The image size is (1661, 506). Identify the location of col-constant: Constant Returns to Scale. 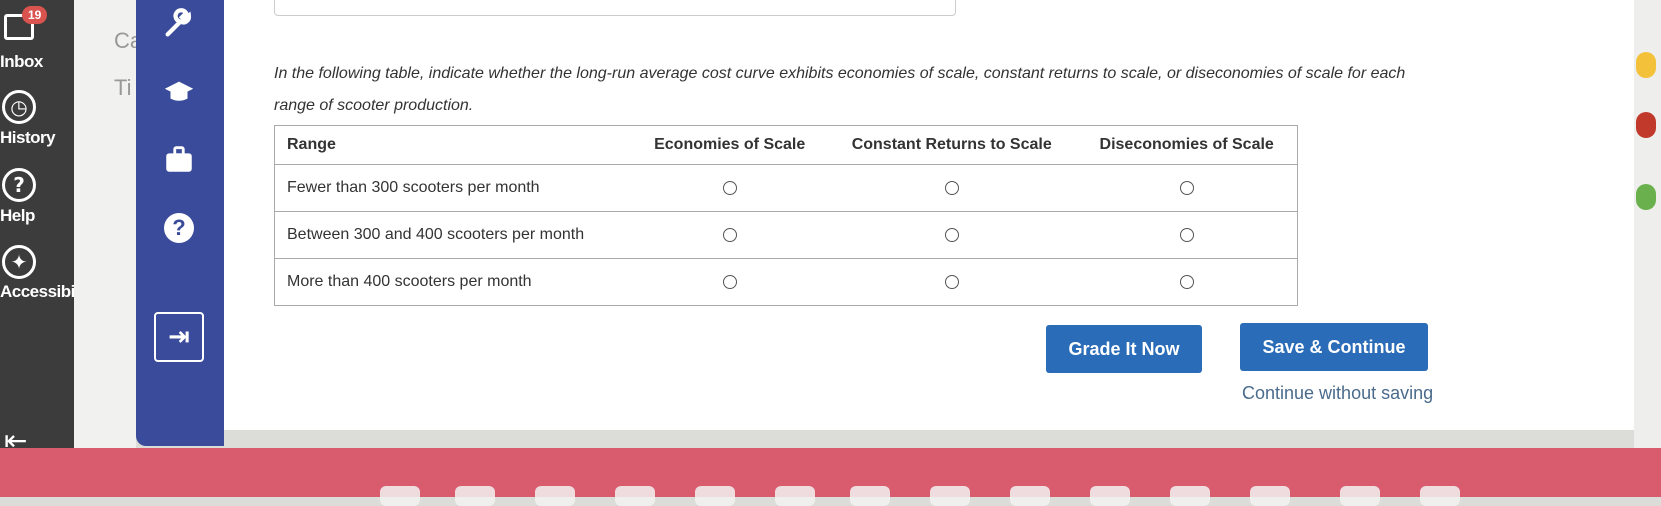
(952, 145).